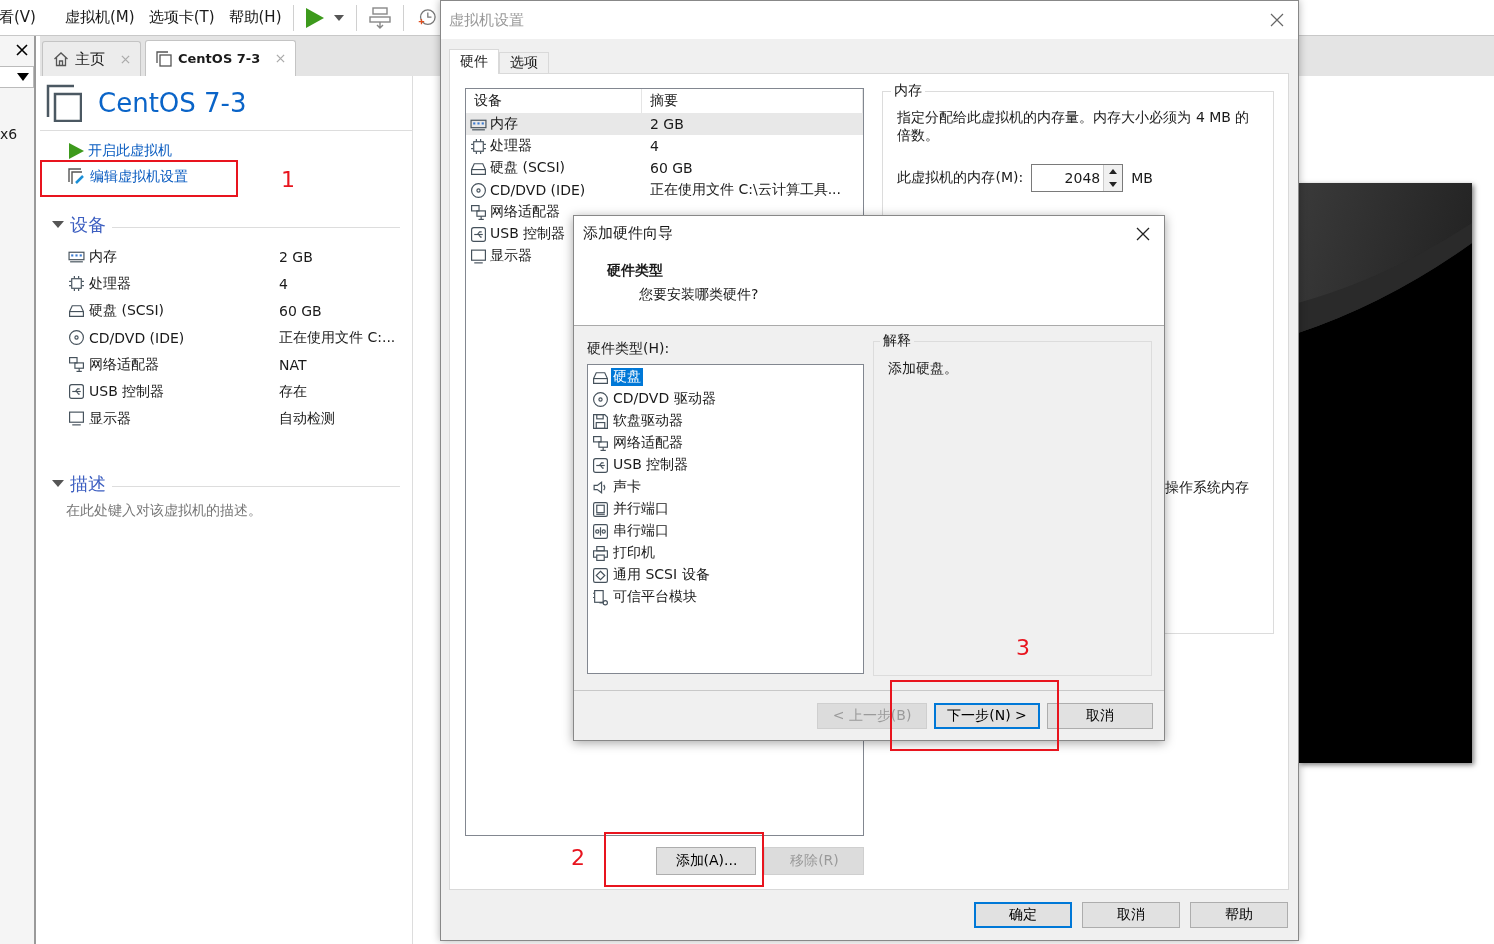 The width and height of the screenshot is (1494, 944). What do you see at coordinates (1142, 178) in the screenshot?
I see `unit-label: MB` at bounding box center [1142, 178].